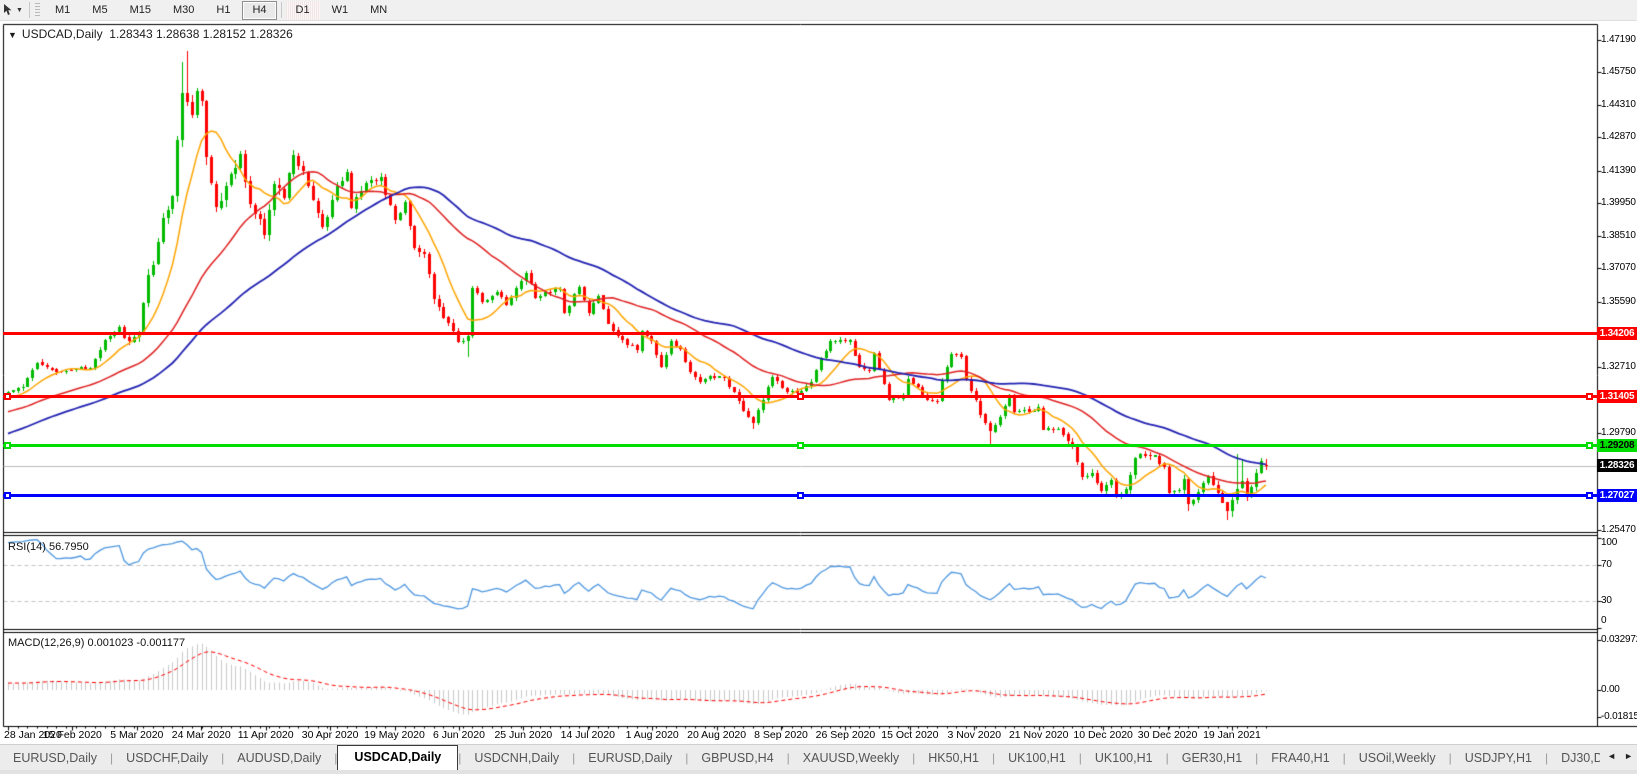  What do you see at coordinates (46, 643) in the screenshot?
I see `macd-name: MACD(12,26,9)` at bounding box center [46, 643].